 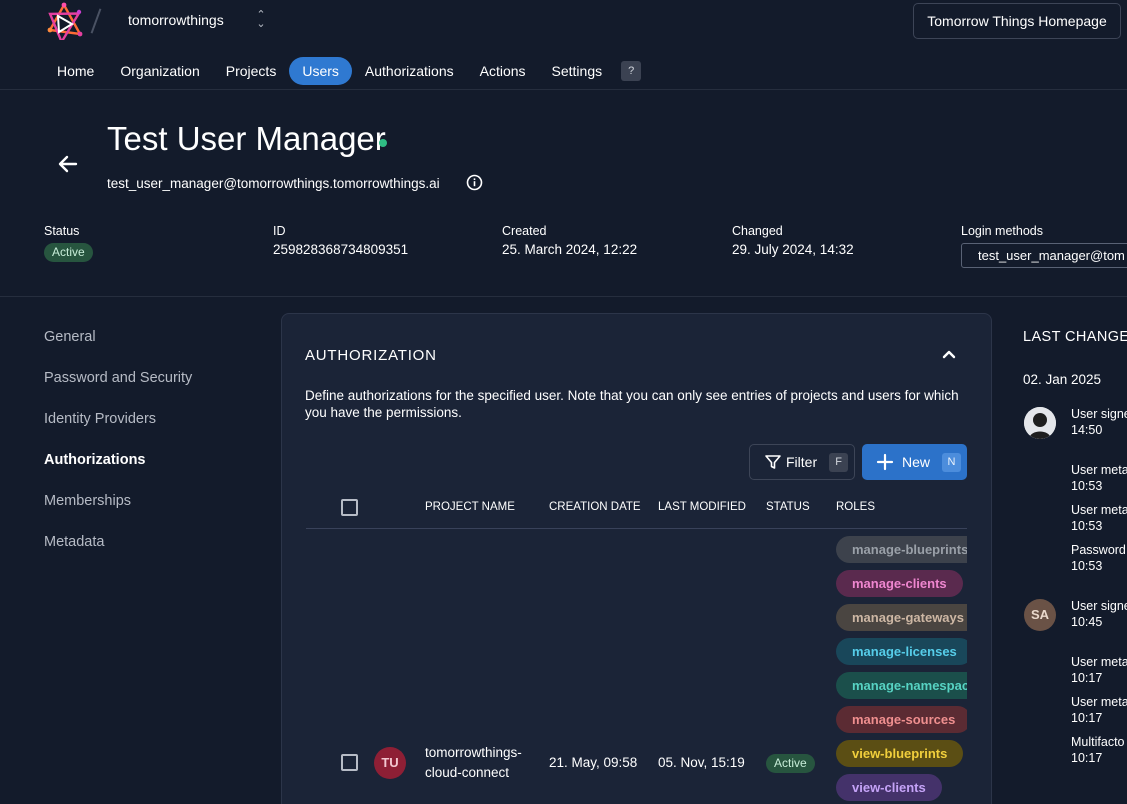 What do you see at coordinates (949, 354) in the screenshot?
I see `chevron-up-icon` at bounding box center [949, 354].